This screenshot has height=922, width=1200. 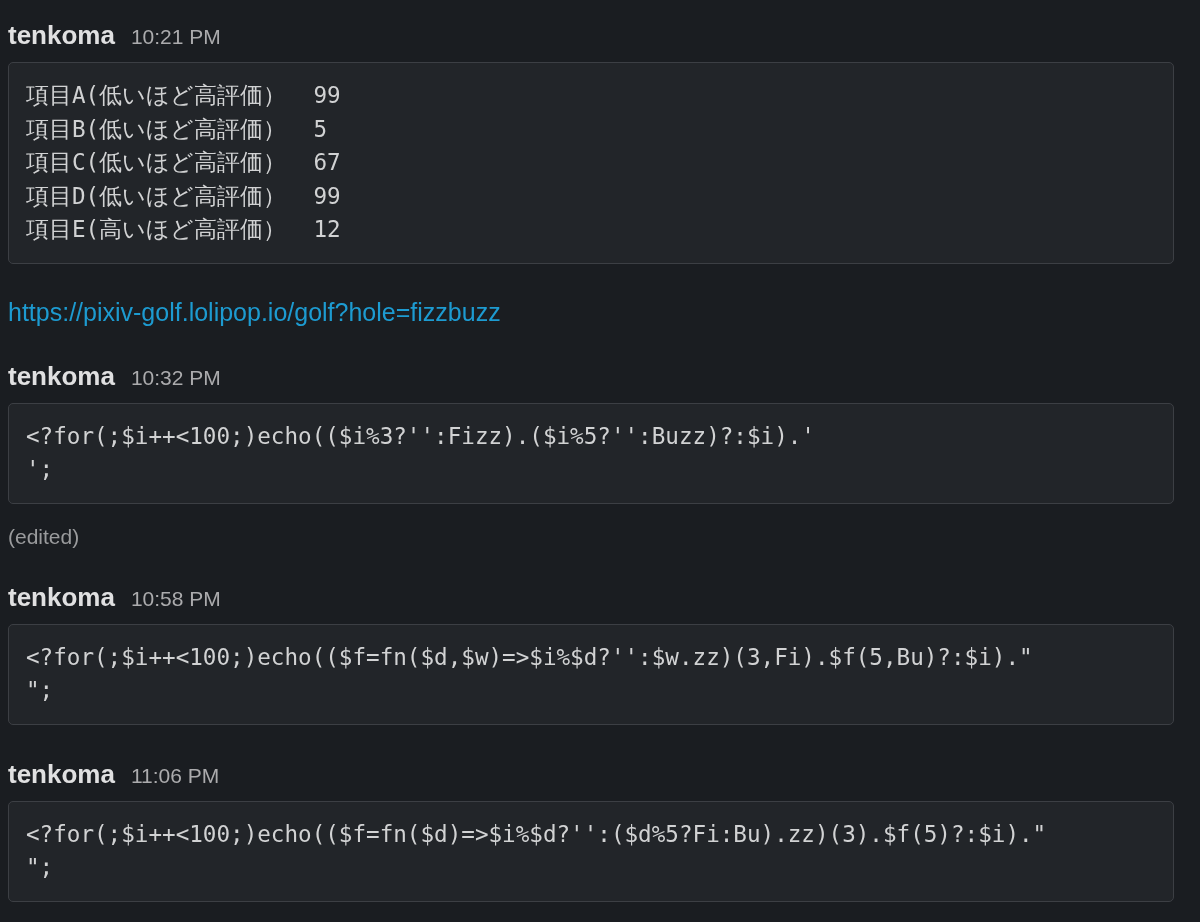 What do you see at coordinates (254, 311) in the screenshot?
I see `message-link: https://pixiv-golf.lolipop.io/golf?hole=fizzbuzz` at bounding box center [254, 311].